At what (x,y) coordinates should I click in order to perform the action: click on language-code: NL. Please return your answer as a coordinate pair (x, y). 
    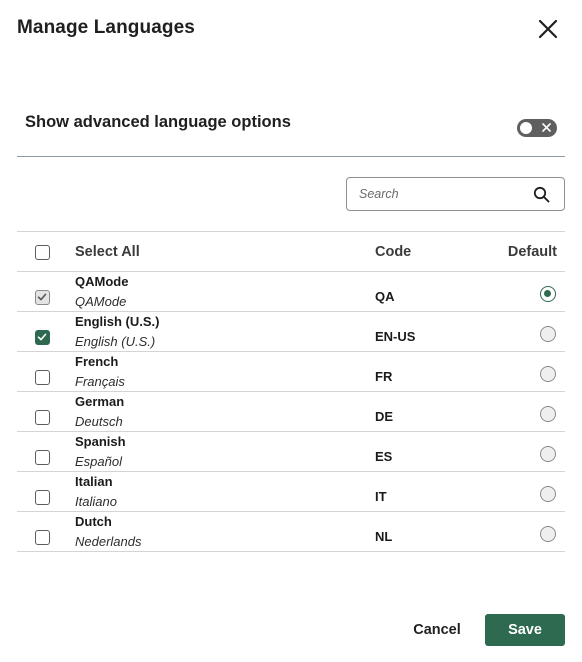
    Looking at the image, I should click on (384, 536).